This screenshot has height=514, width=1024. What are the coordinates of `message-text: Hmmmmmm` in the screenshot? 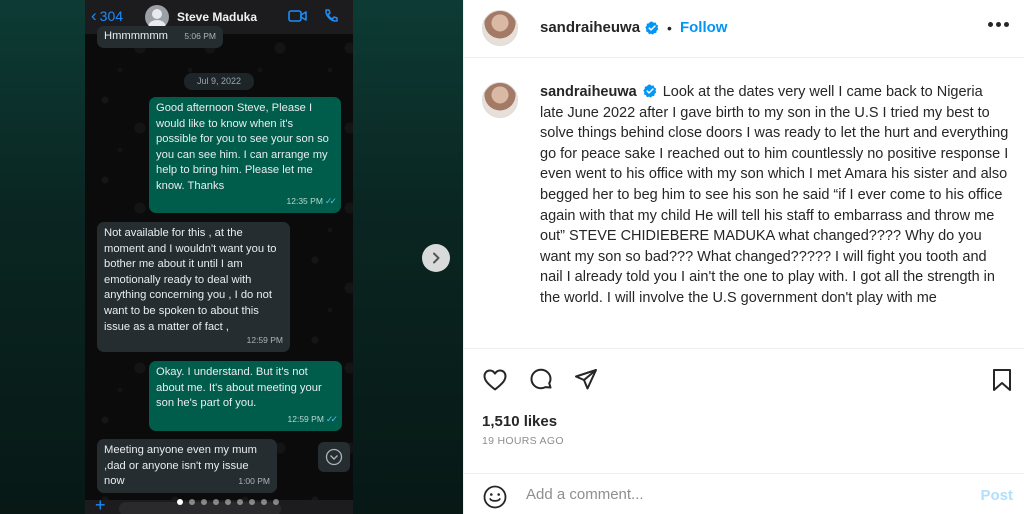 It's located at (136, 36).